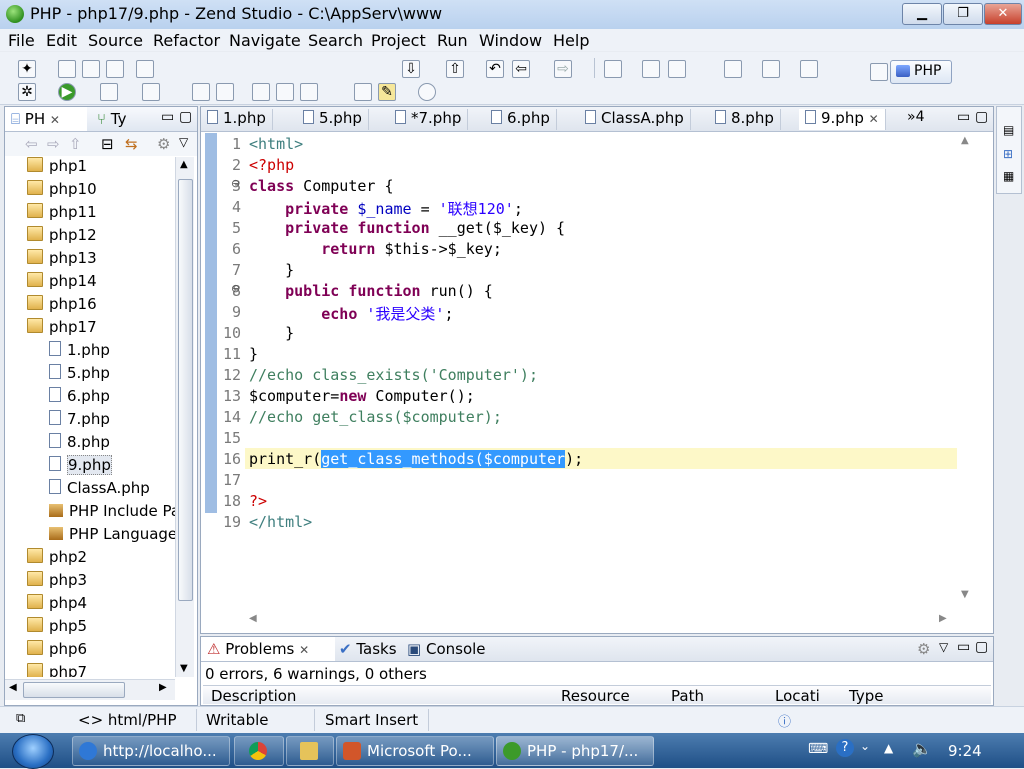 This screenshot has width=1024, height=769. I want to click on menu-refactor: Refactor, so click(186, 40).